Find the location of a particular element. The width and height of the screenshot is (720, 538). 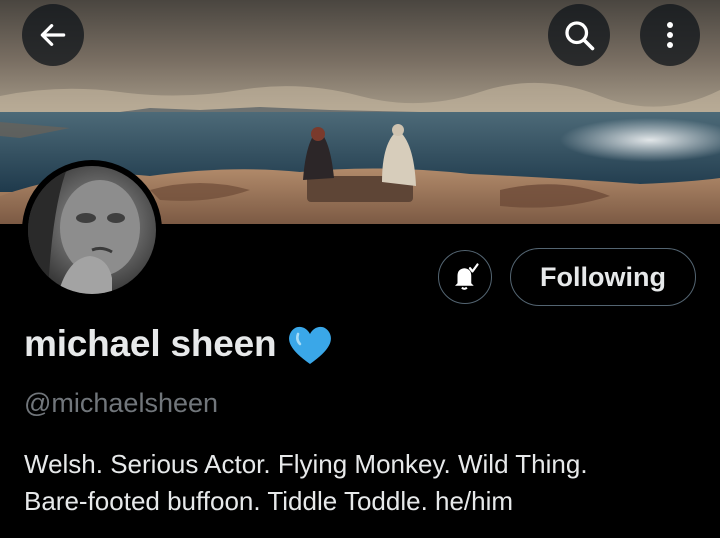

notification-subscribe-button is located at coordinates (465, 277).